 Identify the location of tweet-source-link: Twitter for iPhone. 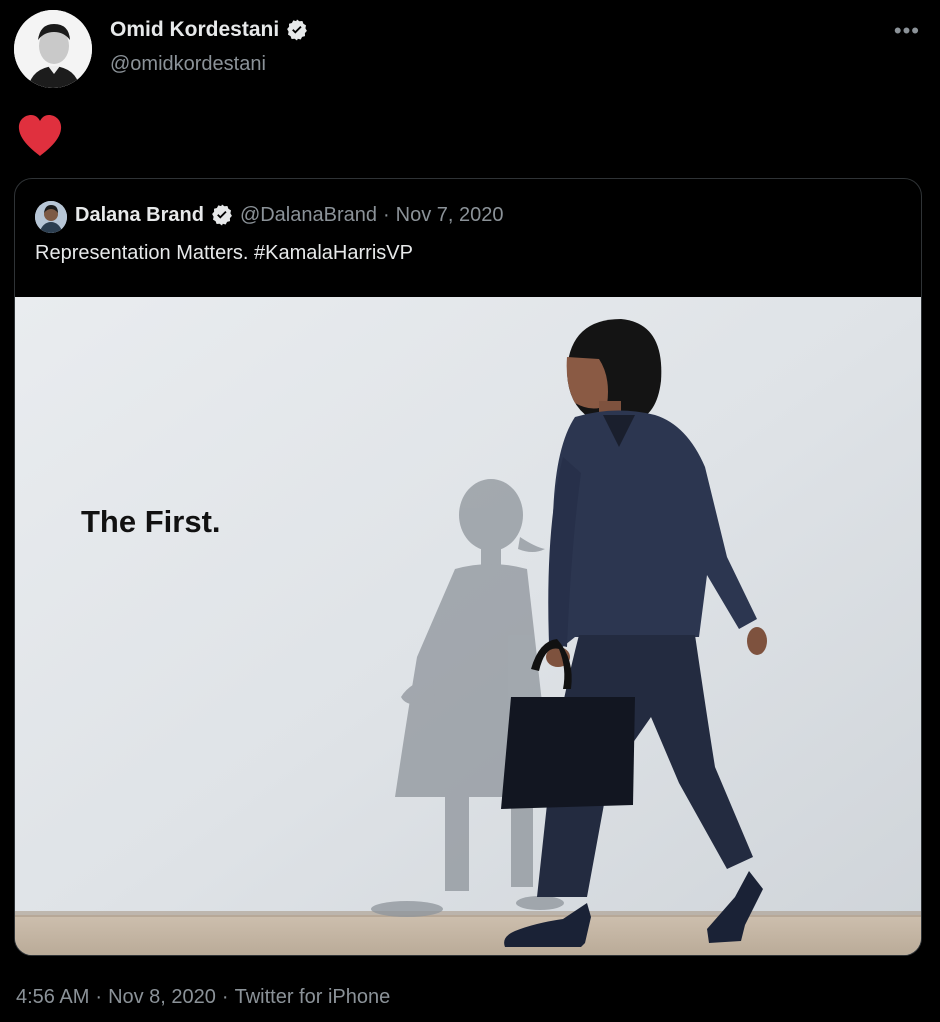
(313, 997).